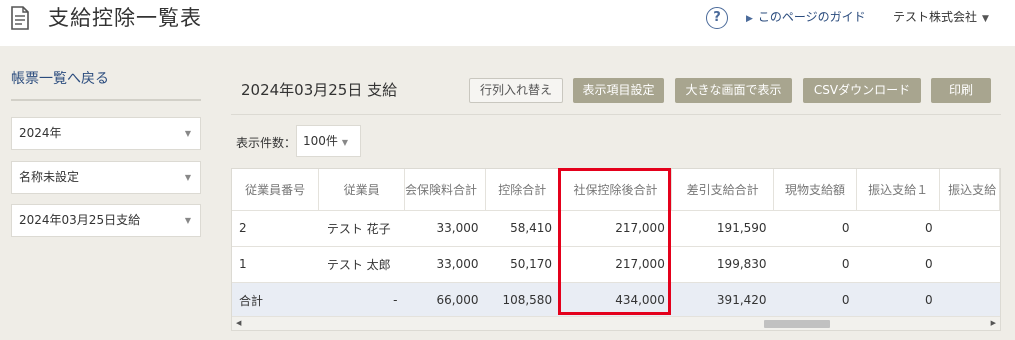  I want to click on display-count-select: 100件 ▼, so click(328, 141).